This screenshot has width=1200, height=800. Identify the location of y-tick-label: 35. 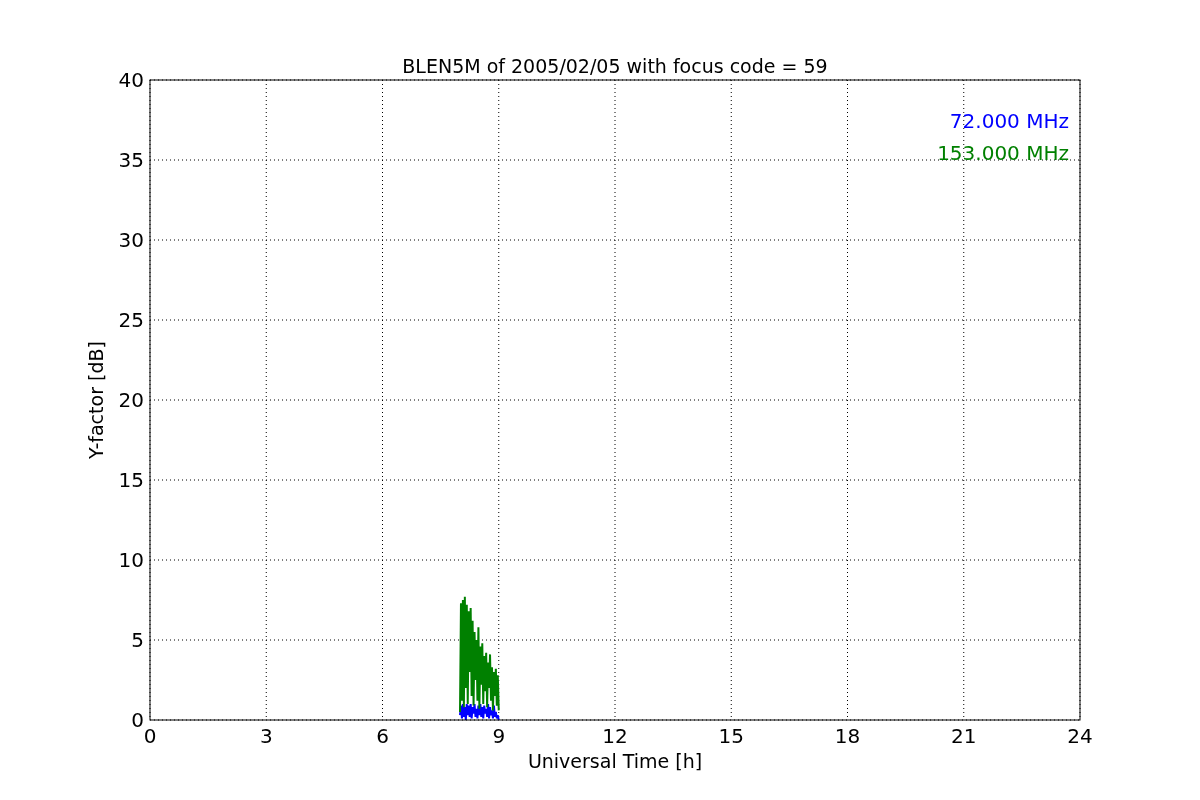
(131, 160).